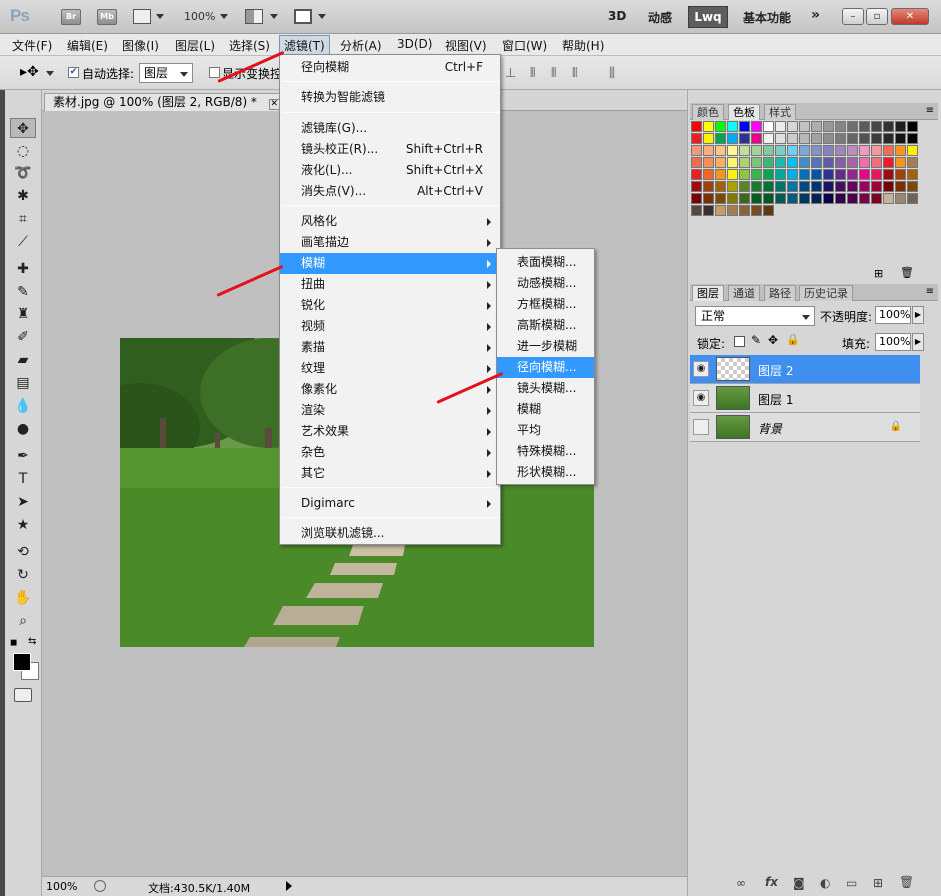  Describe the element at coordinates (22, 662) in the screenshot. I see `foreground-color-swatch` at that location.